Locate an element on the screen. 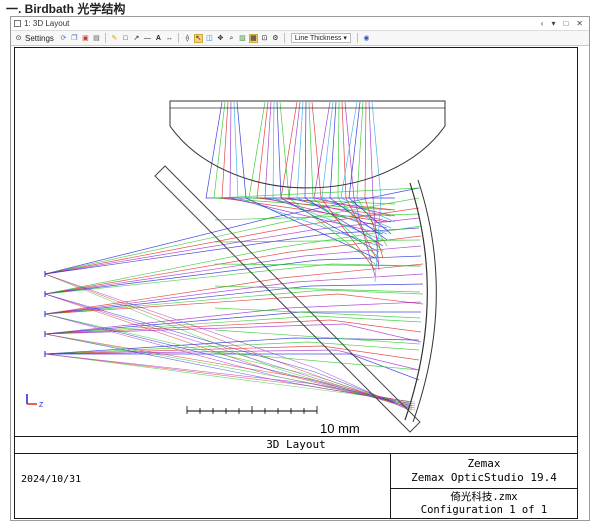 The image size is (600, 521). settings-label: Settings is located at coordinates (39, 38).